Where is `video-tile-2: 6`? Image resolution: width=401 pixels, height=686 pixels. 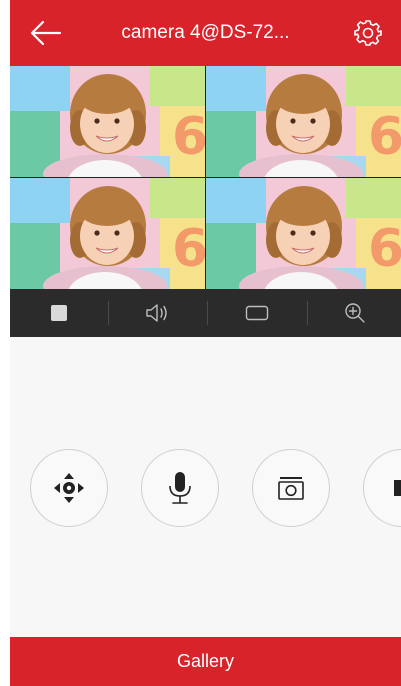 video-tile-2: 6 is located at coordinates (303, 121).